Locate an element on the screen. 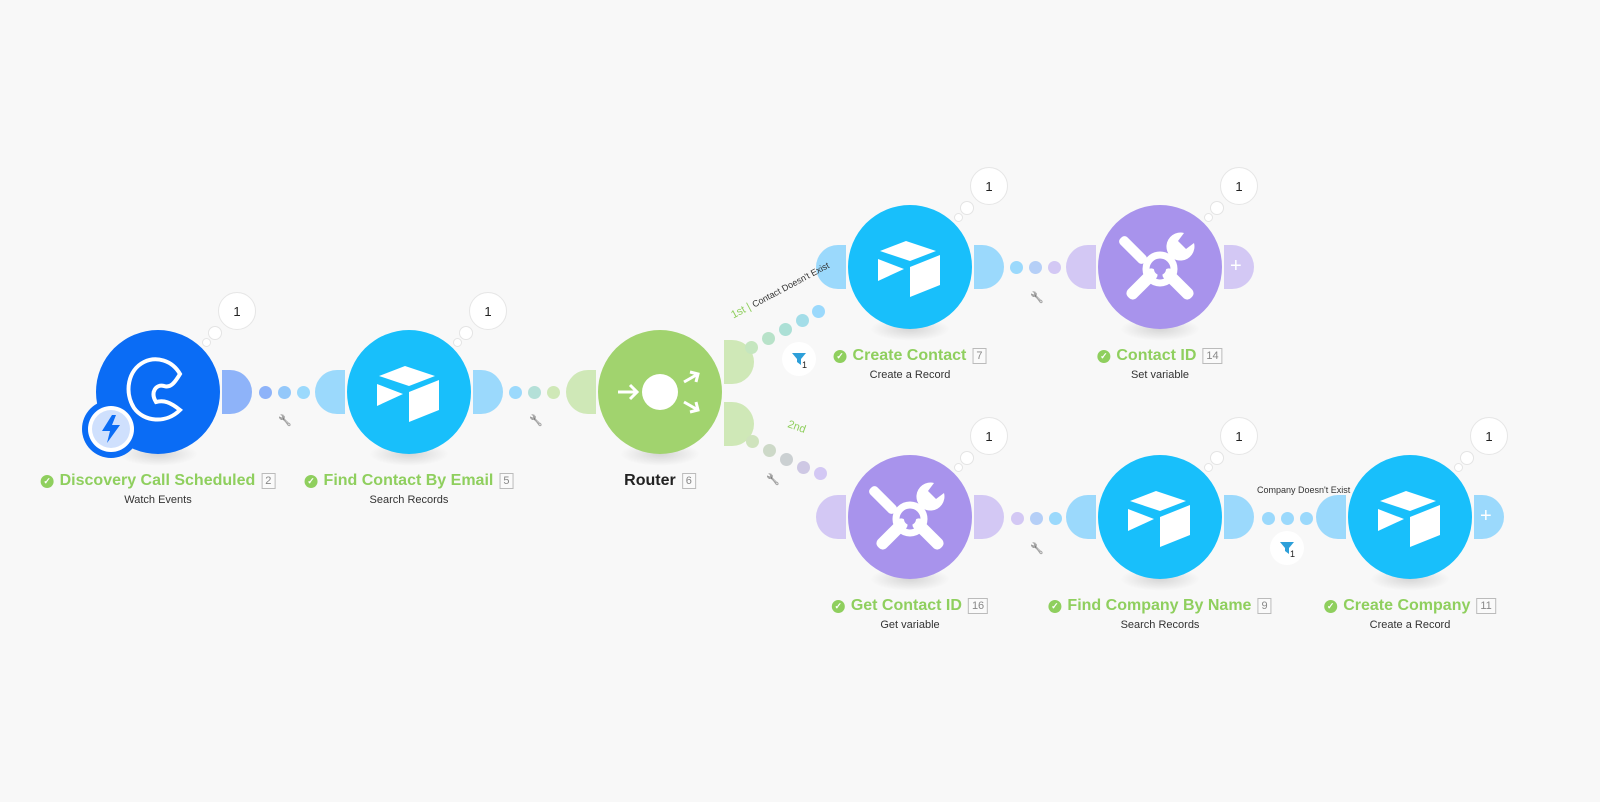 The image size is (1600, 802). module-subtitle: Watch Events is located at coordinates (158, 500).